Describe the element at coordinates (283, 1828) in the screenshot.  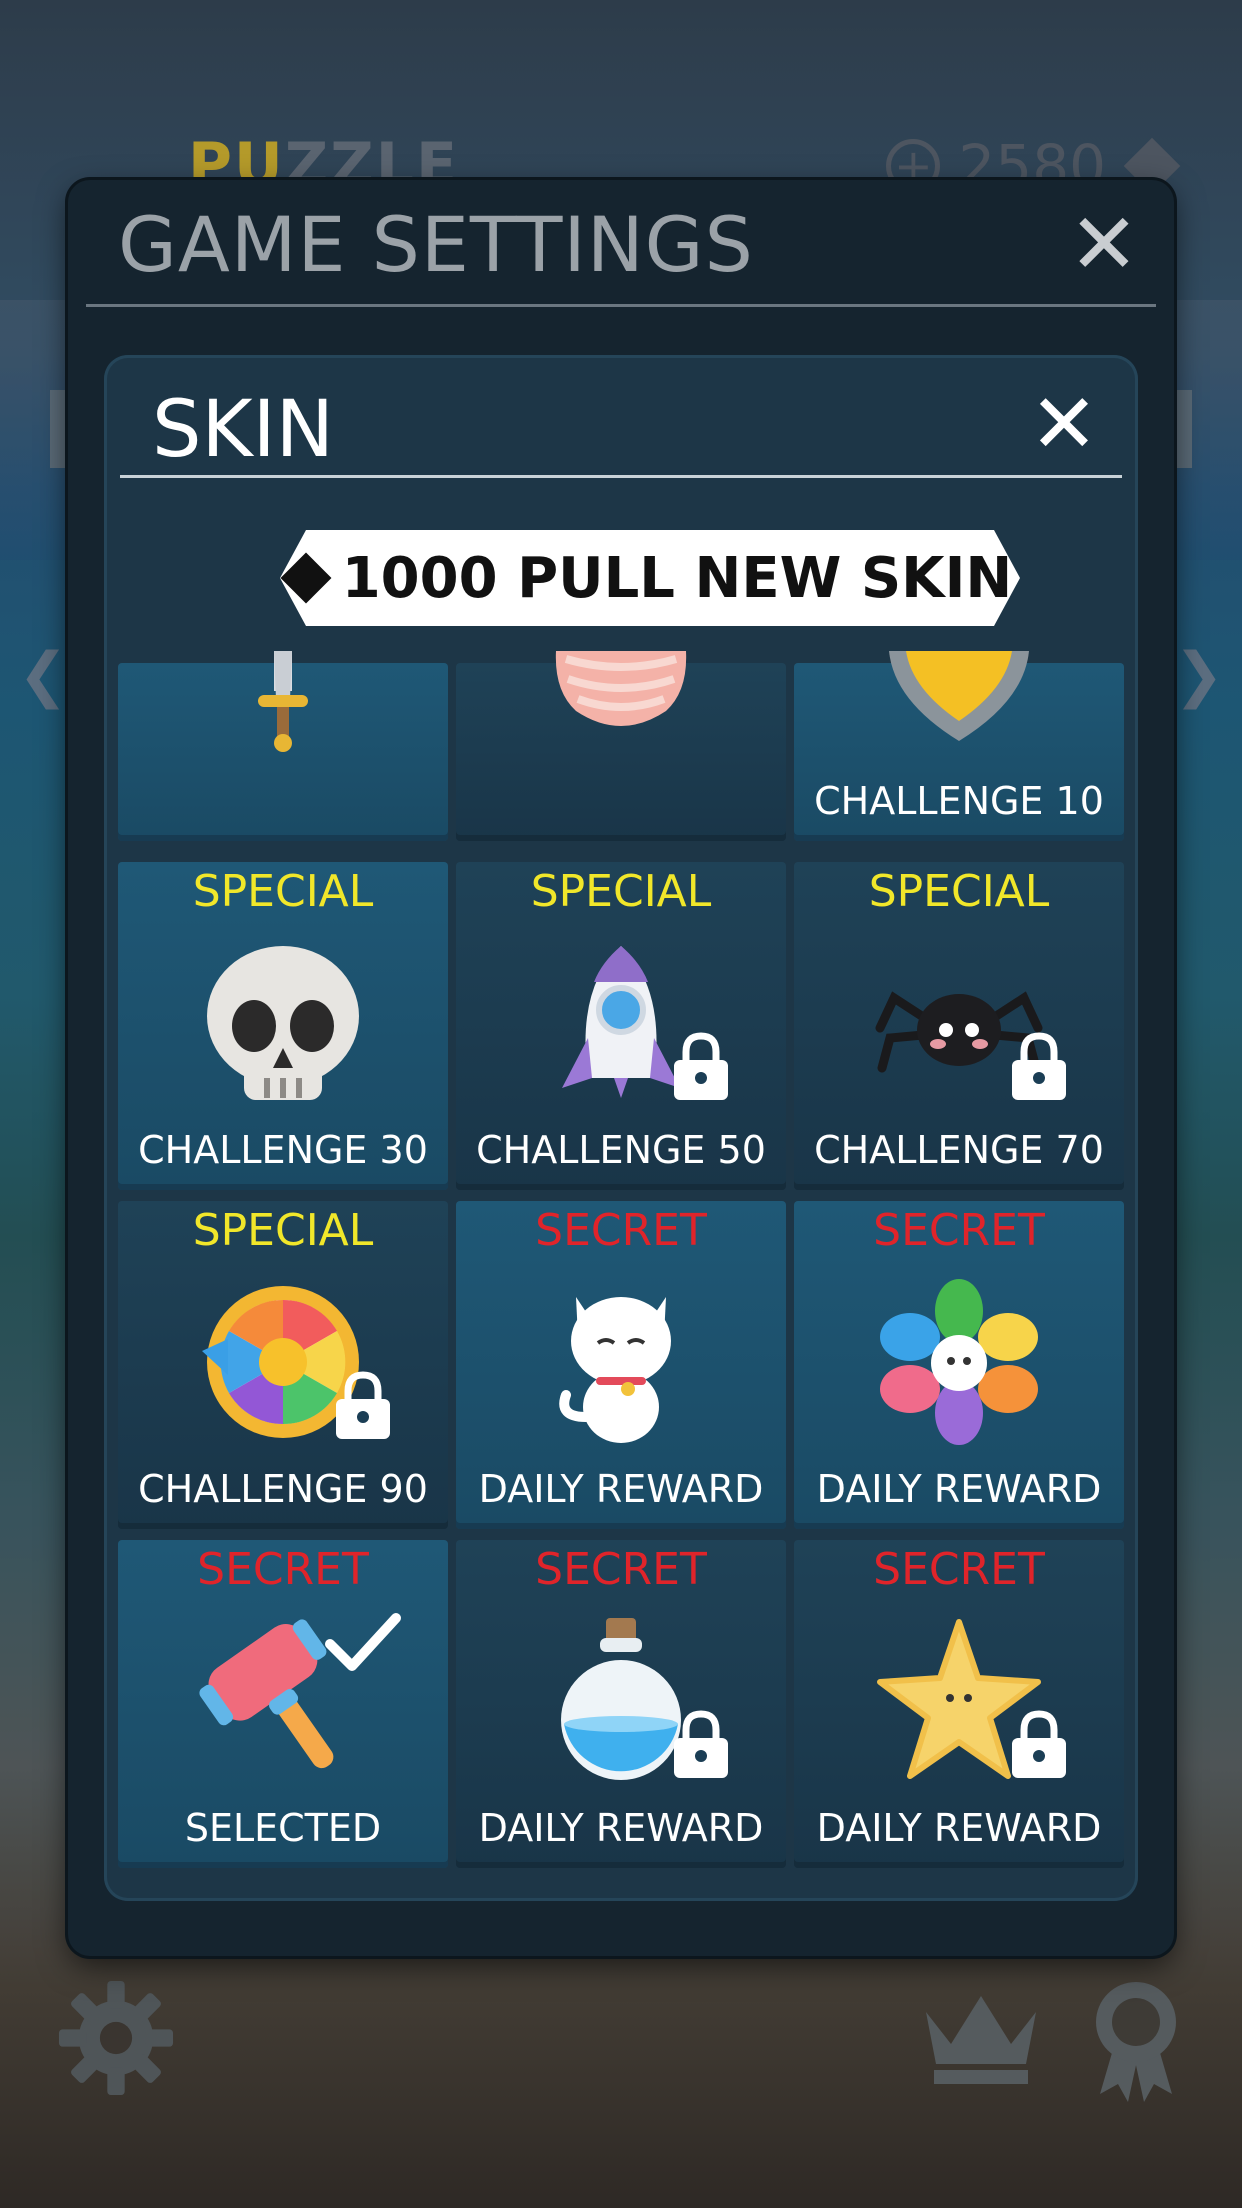
I see `skin-label: SELECTED` at that location.